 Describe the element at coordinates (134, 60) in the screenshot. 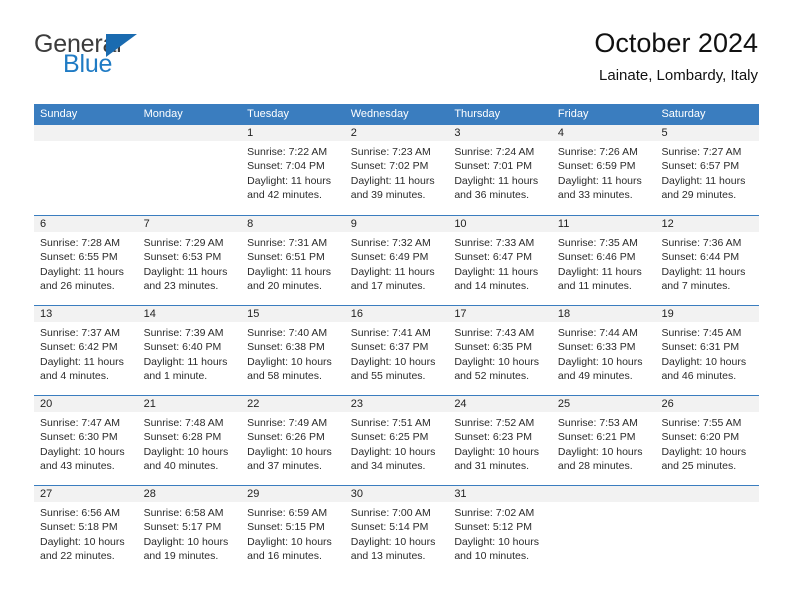

I see `general-blue-logo: General Blue` at that location.